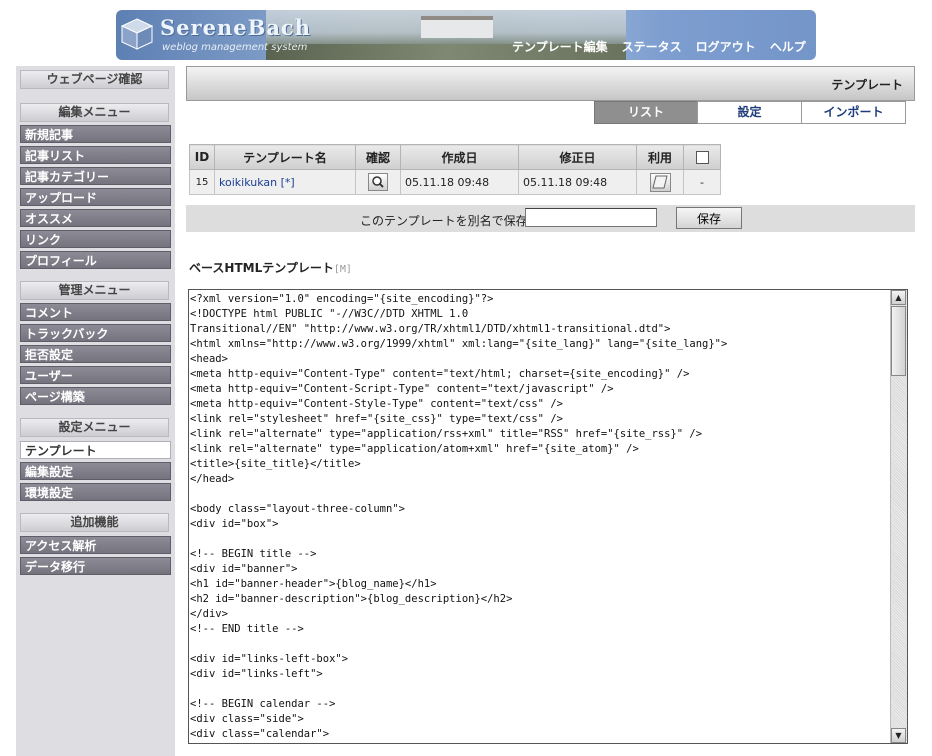 The width and height of the screenshot is (932, 756). Describe the element at coordinates (269, 659) in the screenshot. I see `code-line: <div id="links-left-box">` at that location.